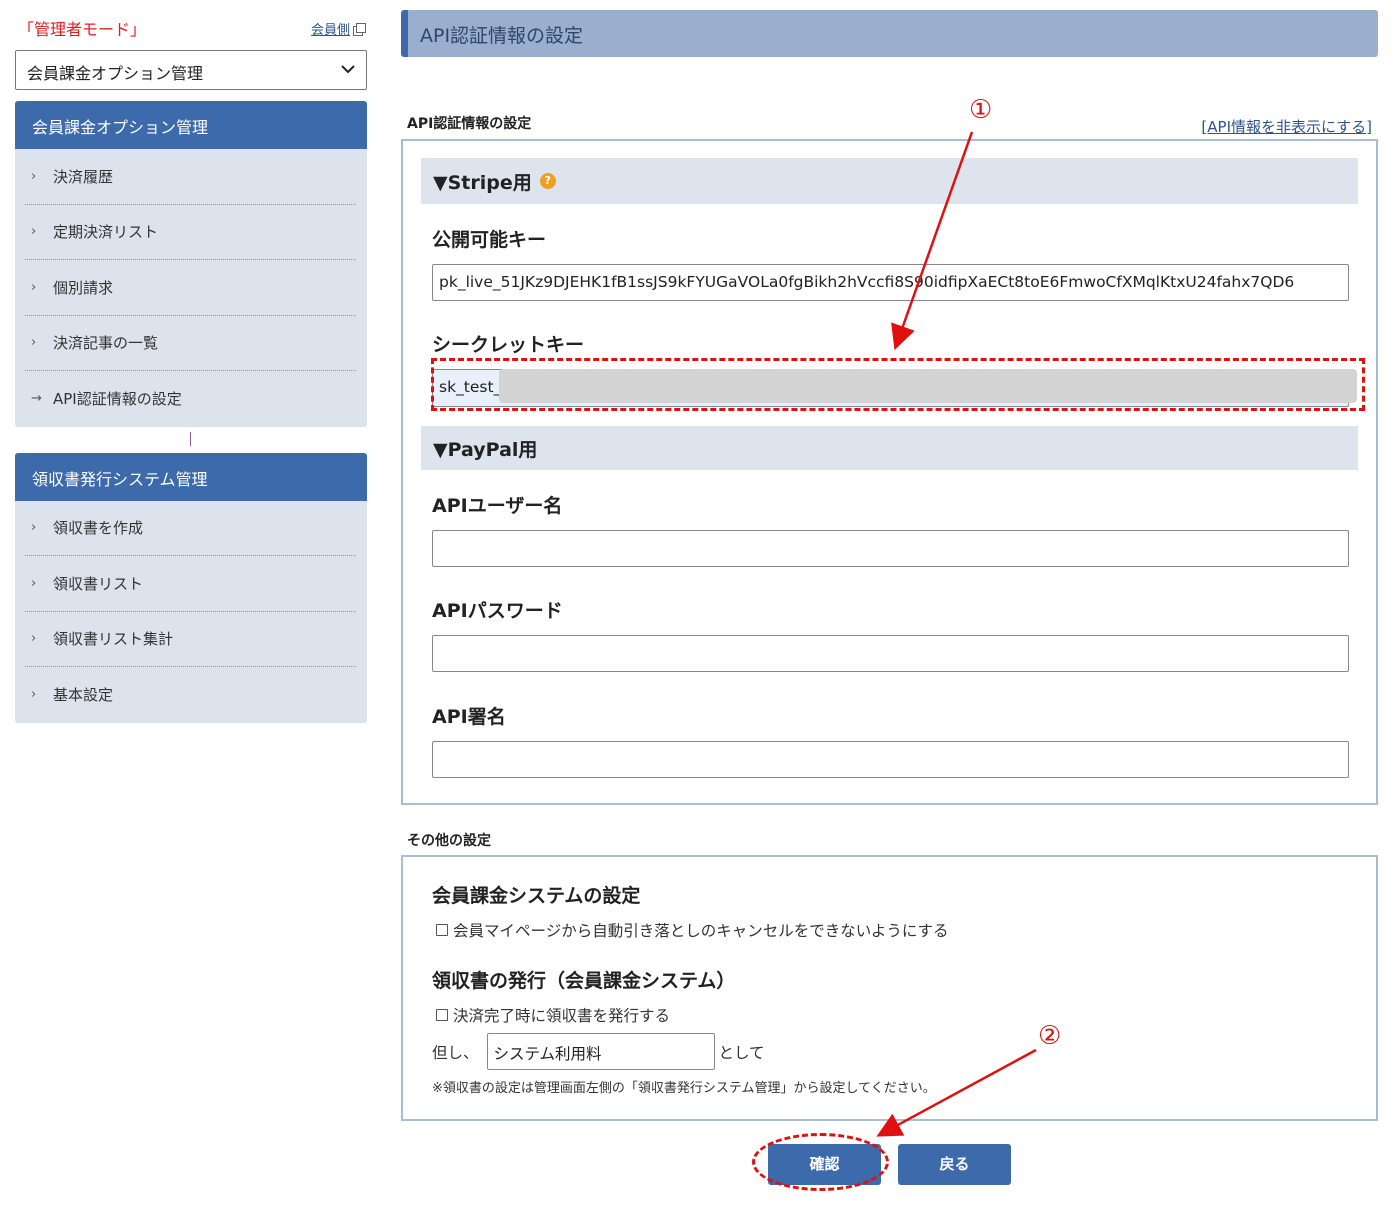 The height and width of the screenshot is (1205, 1394). I want to click on mode-row: 「管理者モード」 会員側, so click(191, 25).